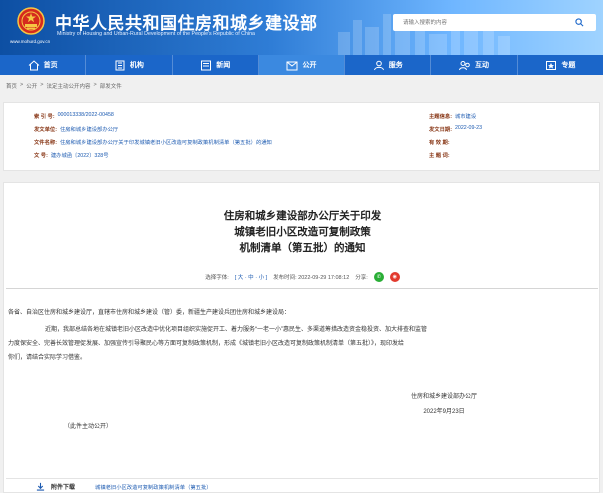 This screenshot has height=493, width=603. Describe the element at coordinates (41, 156) in the screenshot. I see `meta-key: 文 号:` at that location.